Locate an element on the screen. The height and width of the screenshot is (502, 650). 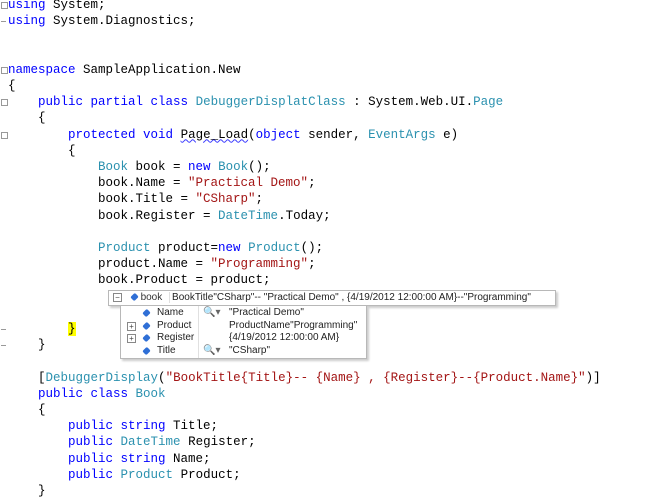
code-token-plain: book.Register = is located at coordinates (113, 215).